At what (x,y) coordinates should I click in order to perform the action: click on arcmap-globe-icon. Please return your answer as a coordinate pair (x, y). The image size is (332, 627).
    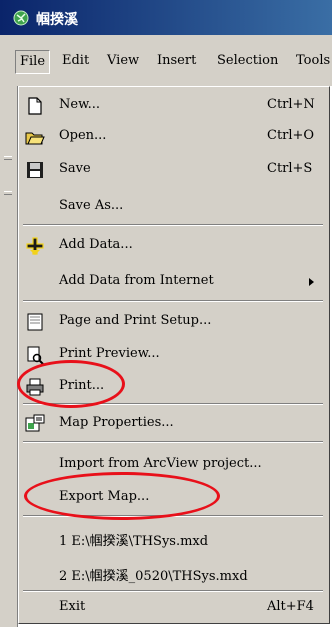
    Looking at the image, I should click on (21, 18).